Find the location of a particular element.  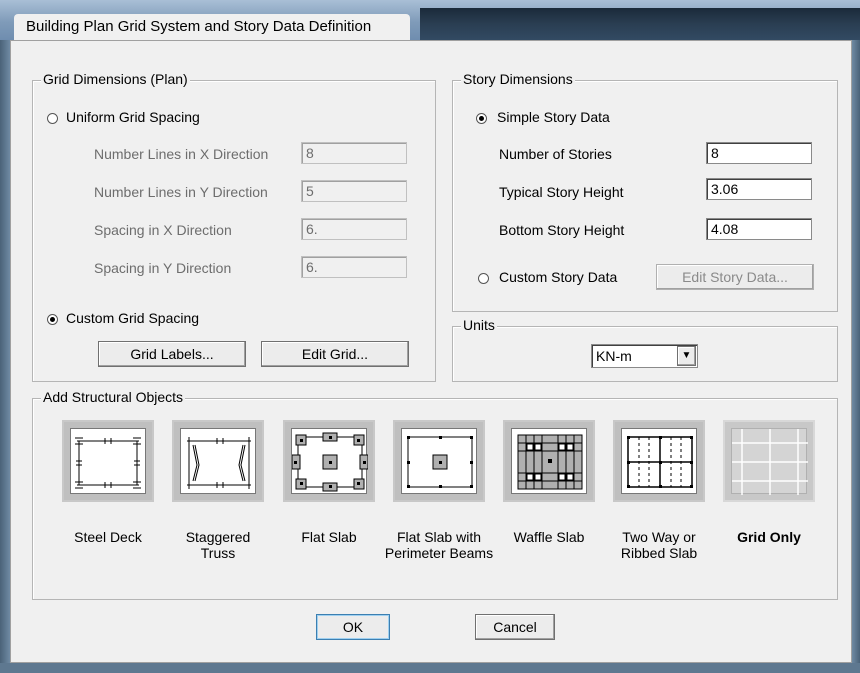

units-dropdown-button: ▼ is located at coordinates (686, 356).